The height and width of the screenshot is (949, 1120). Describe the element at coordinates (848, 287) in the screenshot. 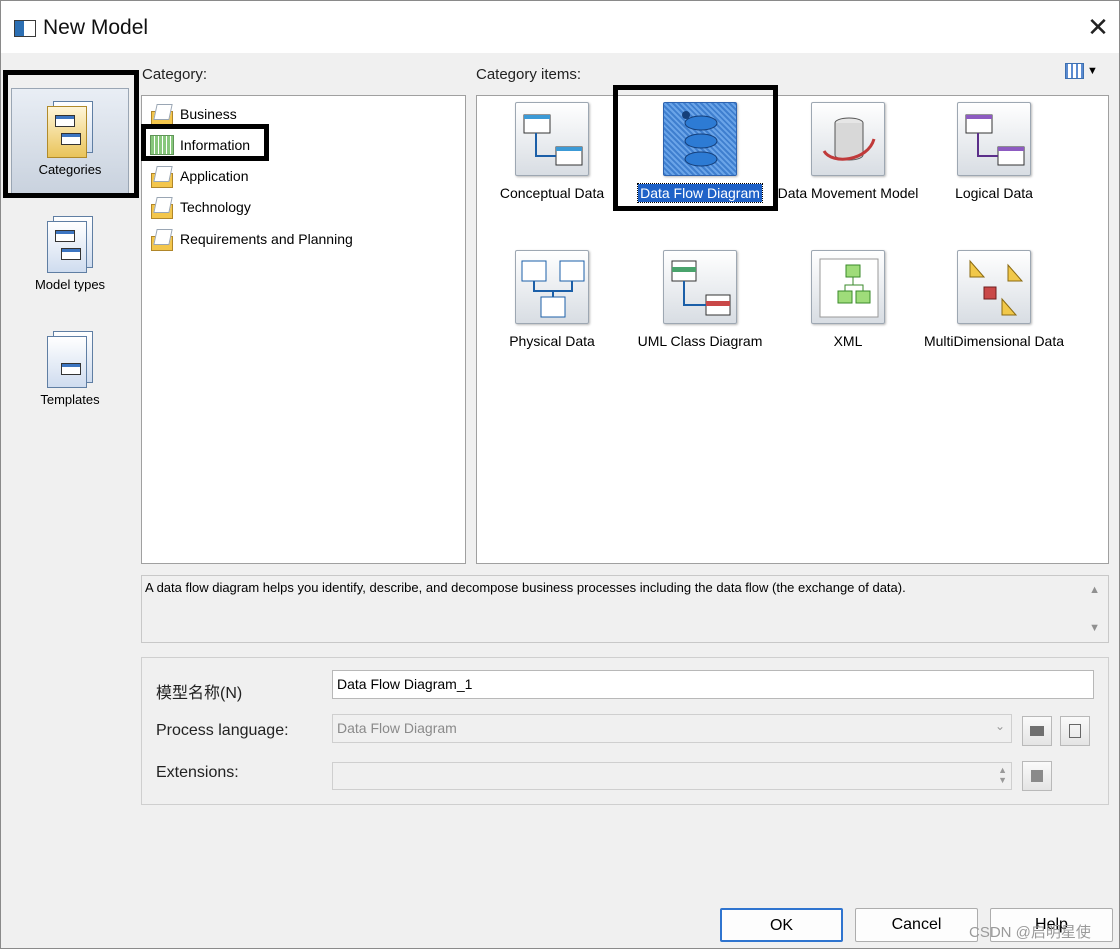

I see `xml-icon` at that location.